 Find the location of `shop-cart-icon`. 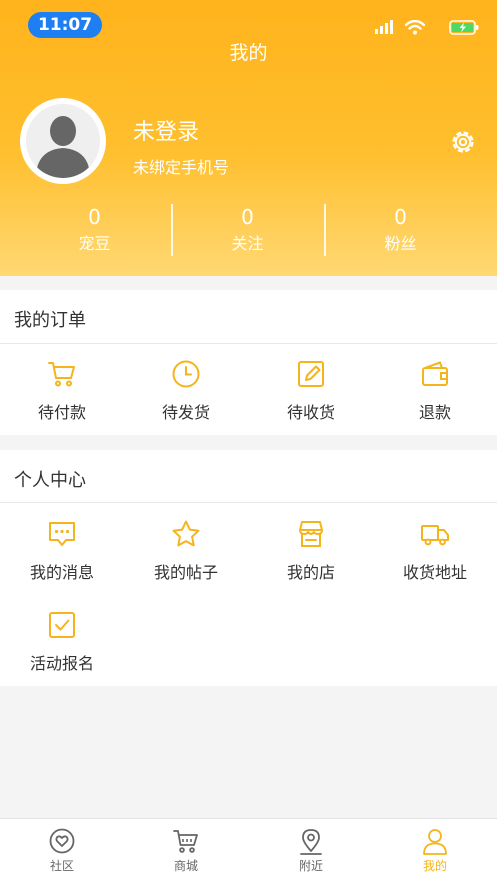

shop-cart-icon is located at coordinates (185, 841).